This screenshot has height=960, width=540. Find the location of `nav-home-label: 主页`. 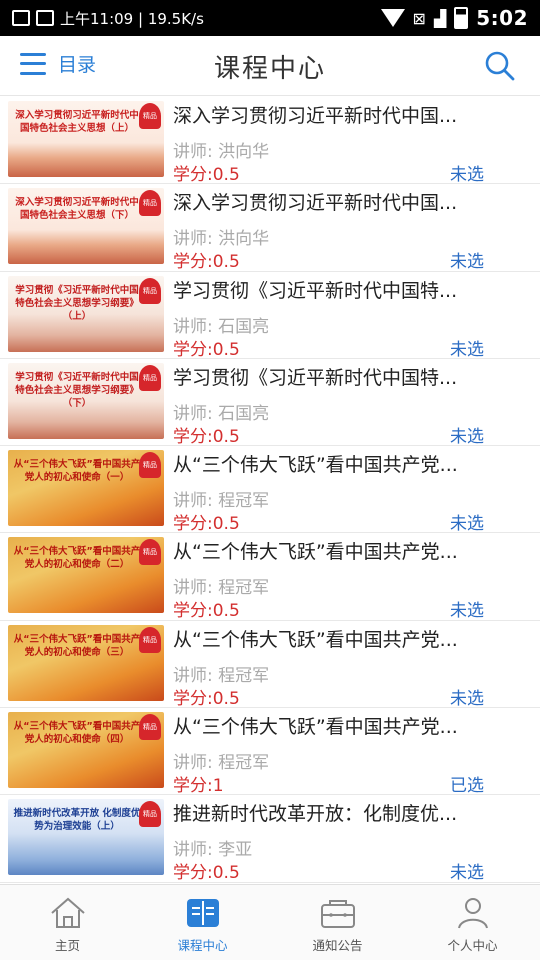

nav-home-label: 主页 is located at coordinates (67, 945).